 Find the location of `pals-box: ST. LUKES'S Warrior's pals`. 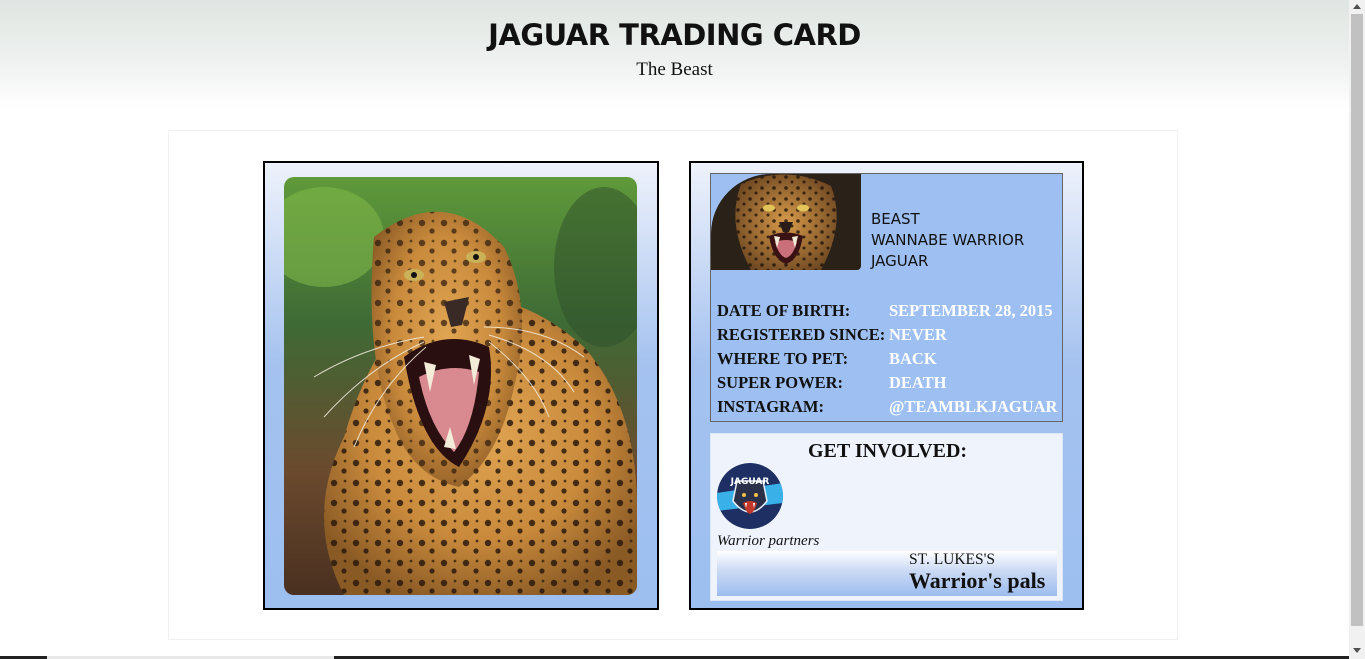

pals-box: ST. LUKES'S Warrior's pals is located at coordinates (887, 573).